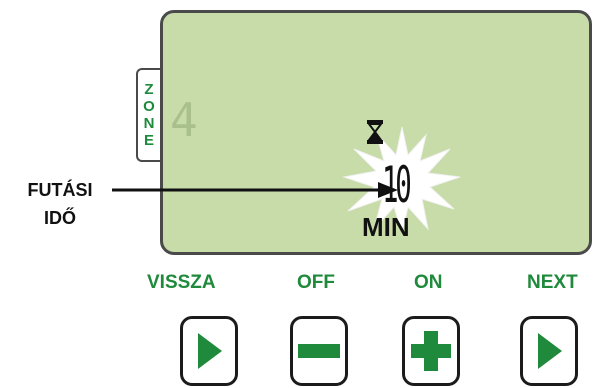 This screenshot has height=388, width=597. Describe the element at coordinates (255, 190) in the screenshot. I see `callout-arrow-icon` at that location.